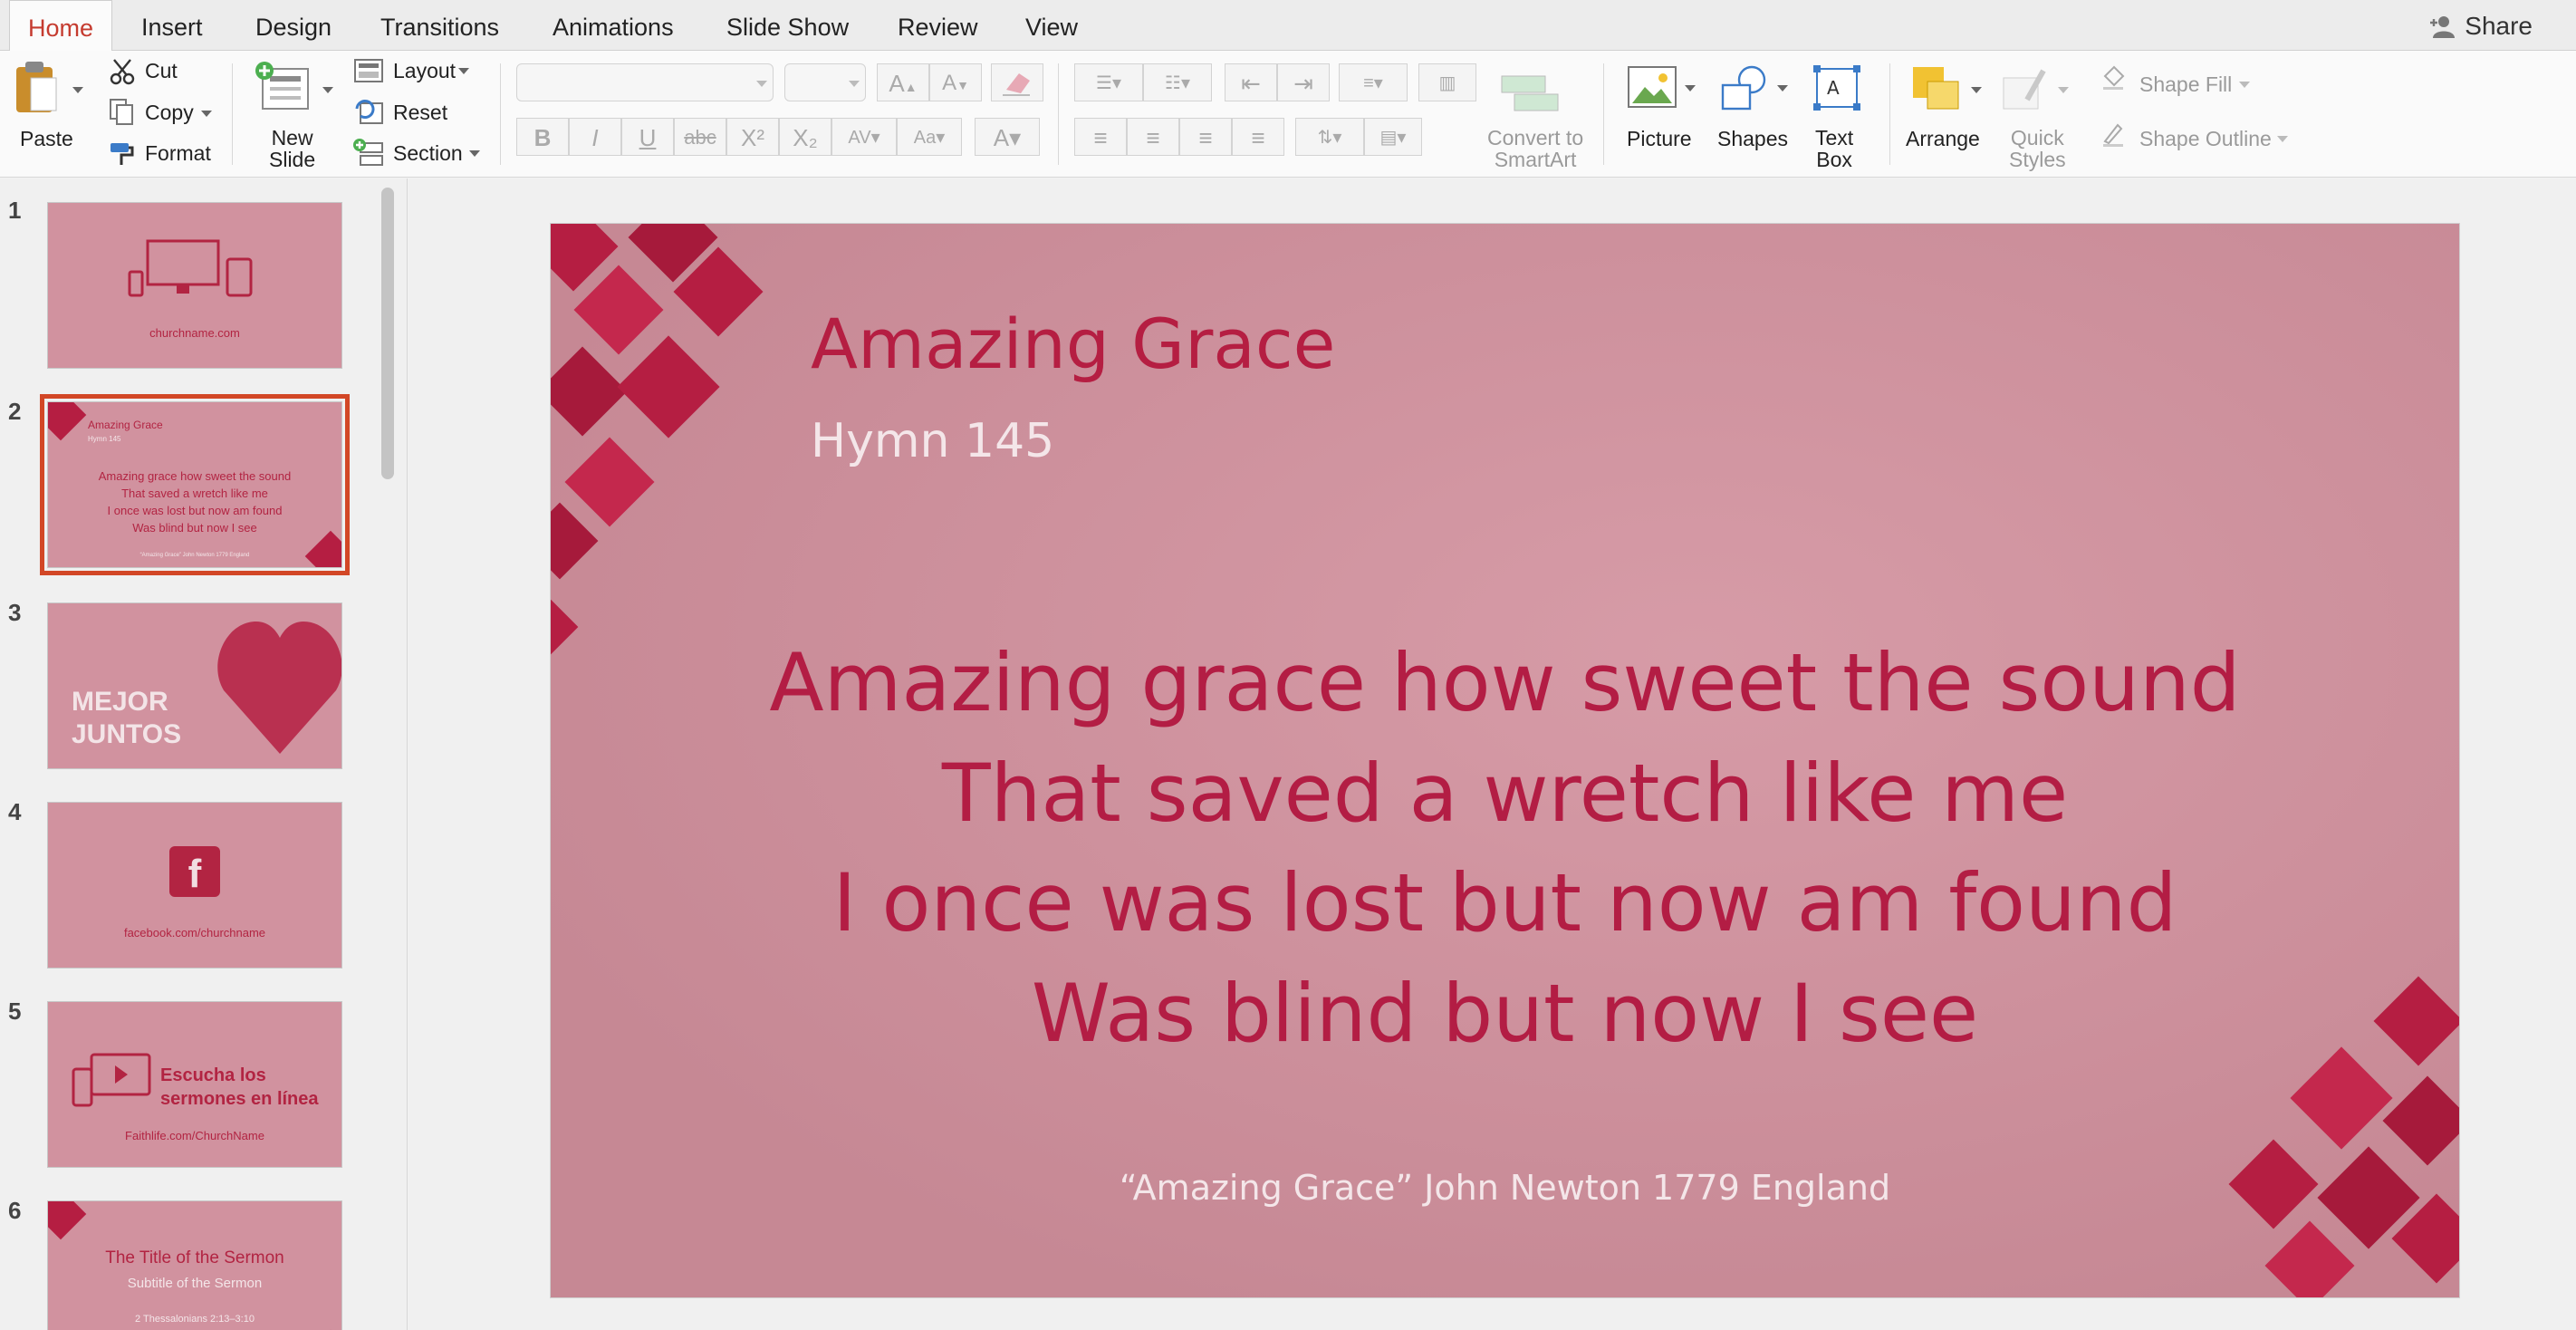 This screenshot has width=2576, height=1330. What do you see at coordinates (761, 84) in the screenshot?
I see `font-name-caret` at bounding box center [761, 84].